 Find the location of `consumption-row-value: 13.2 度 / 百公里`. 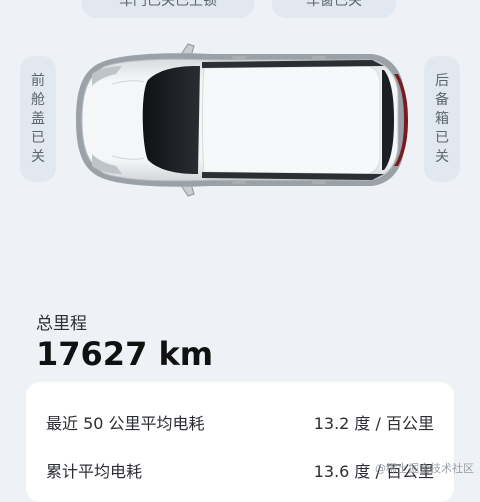

consumption-row-value: 13.2 度 / 百公里 is located at coordinates (373, 423).